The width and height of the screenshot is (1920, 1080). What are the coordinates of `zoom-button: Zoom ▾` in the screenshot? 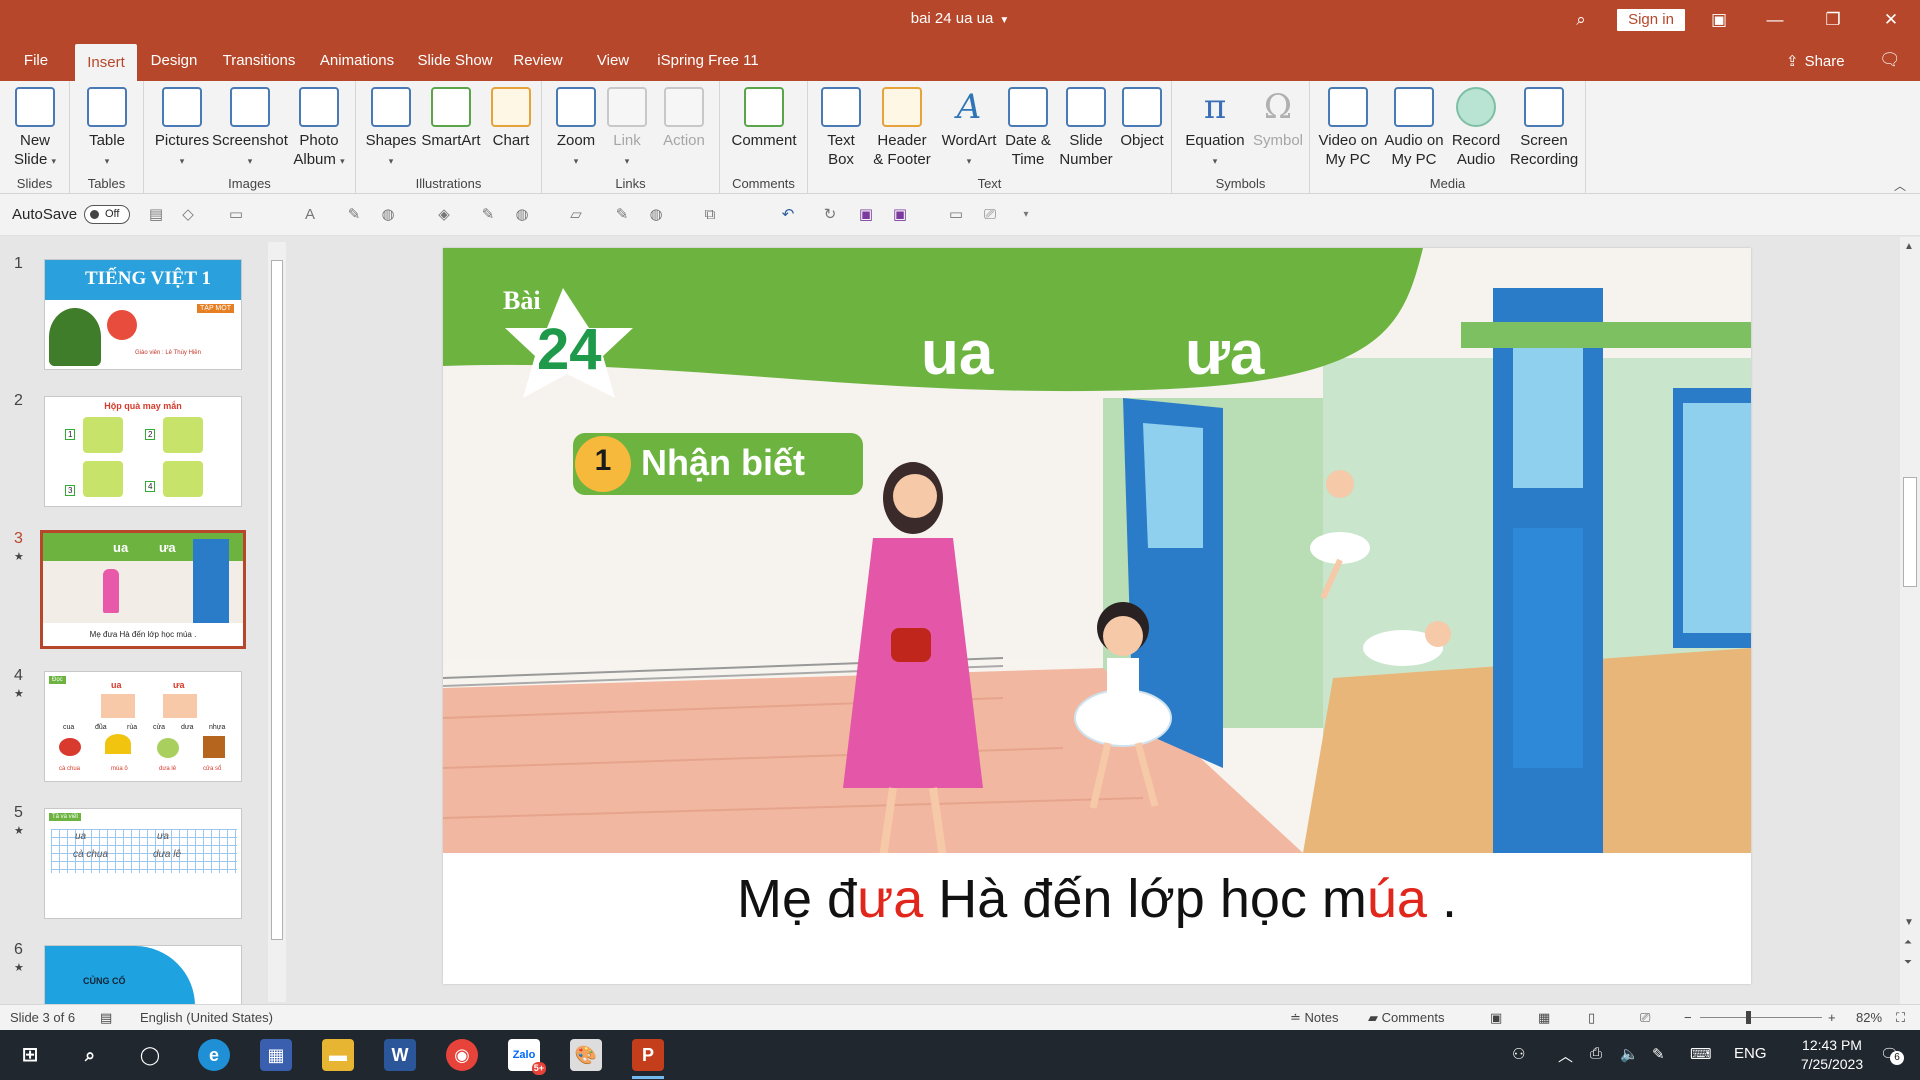 It's located at (576, 129).